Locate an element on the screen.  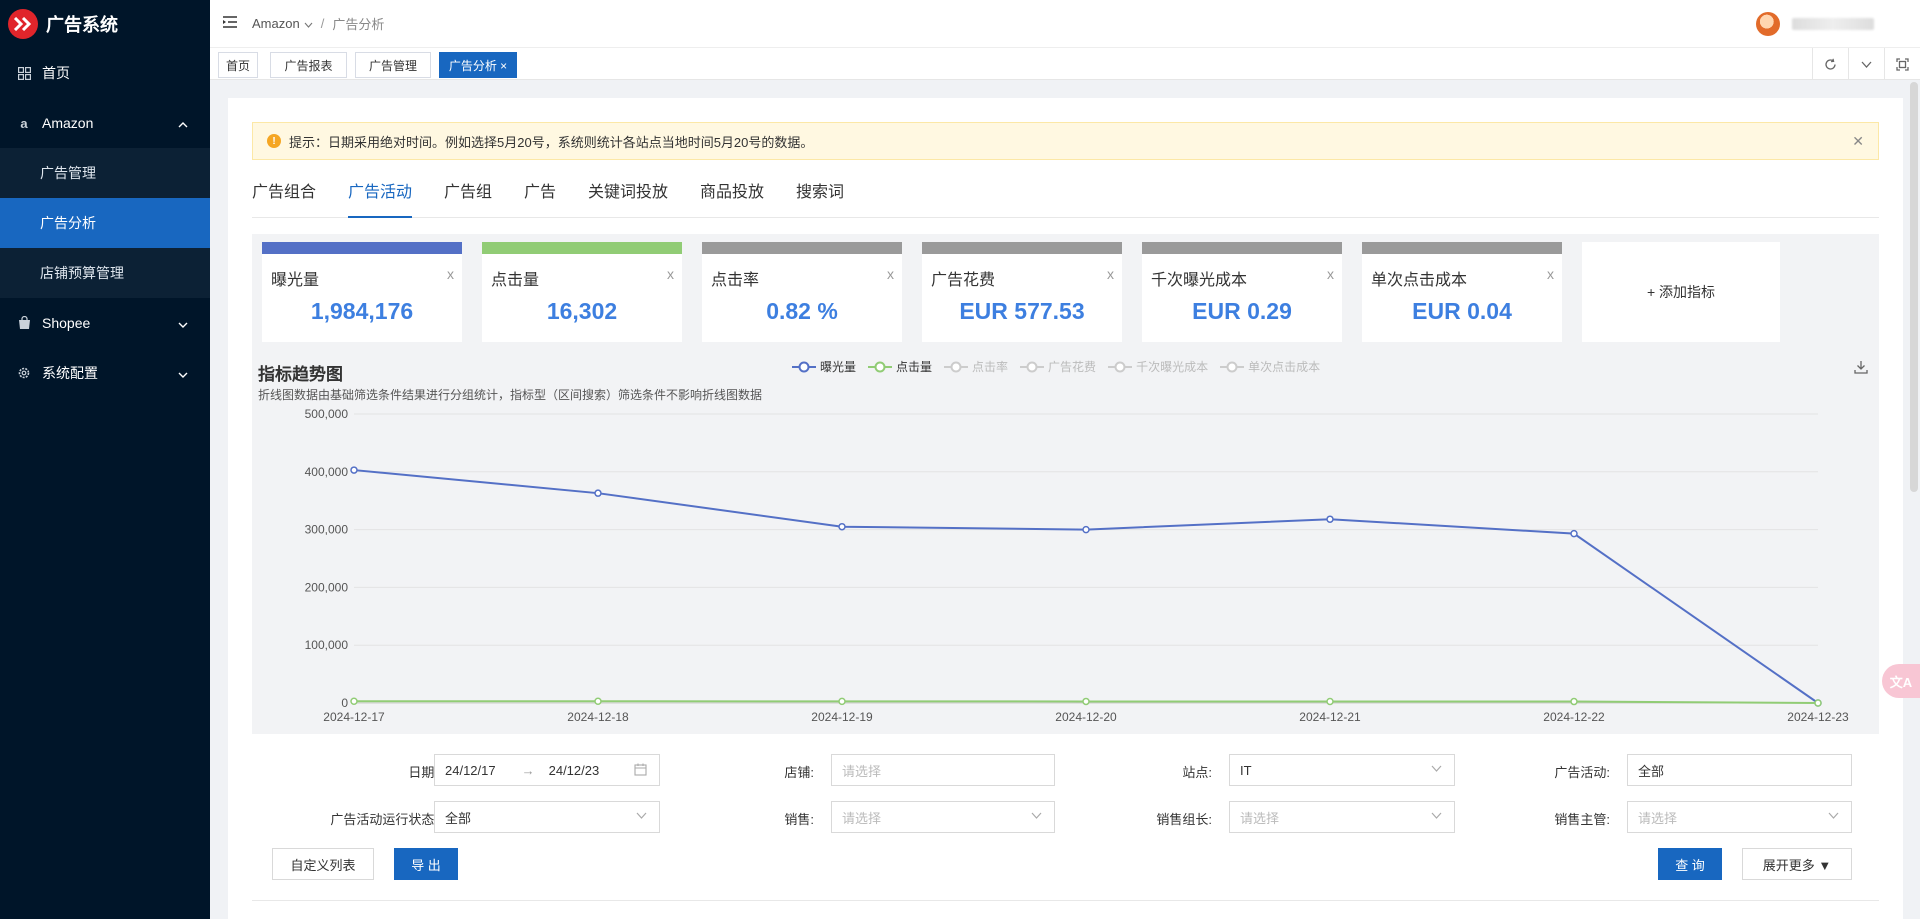
legend-item: 千次曝光成本 is located at coordinates (1158, 366).